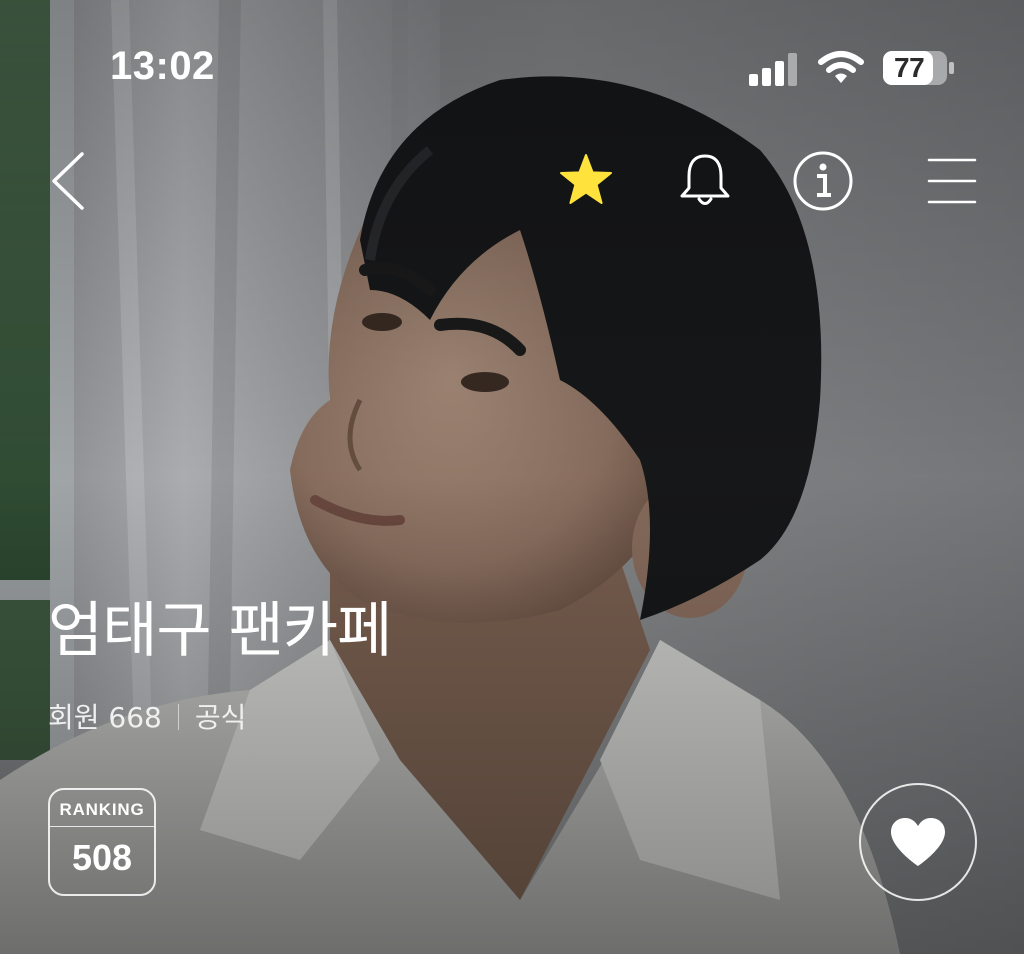 The width and height of the screenshot is (1024, 954). I want to click on meta-divider, so click(178, 717).